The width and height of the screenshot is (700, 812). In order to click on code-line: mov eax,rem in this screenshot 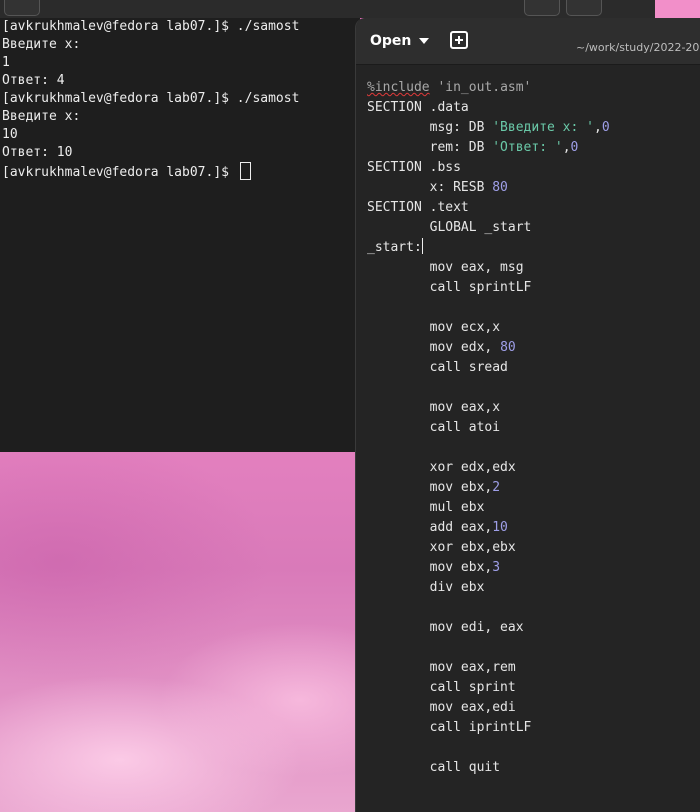, I will do `click(441, 667)`.